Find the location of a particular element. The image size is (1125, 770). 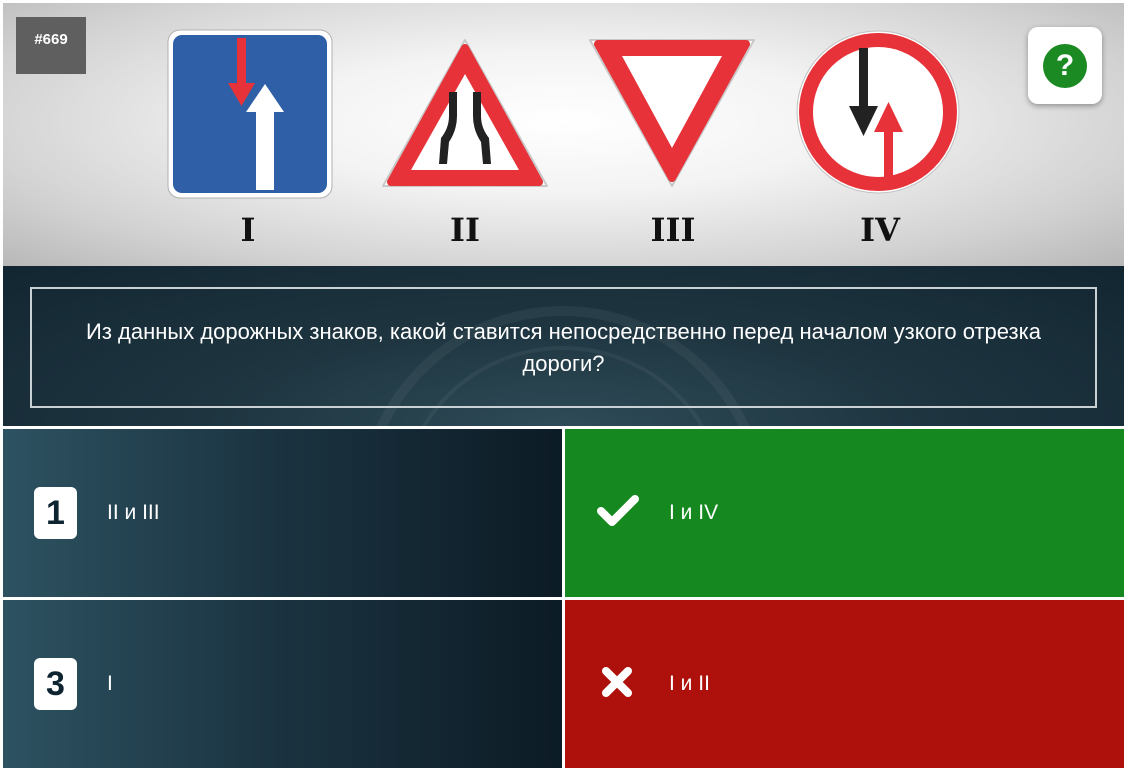

sign-numeral-4: IV is located at coordinates (880, 230).